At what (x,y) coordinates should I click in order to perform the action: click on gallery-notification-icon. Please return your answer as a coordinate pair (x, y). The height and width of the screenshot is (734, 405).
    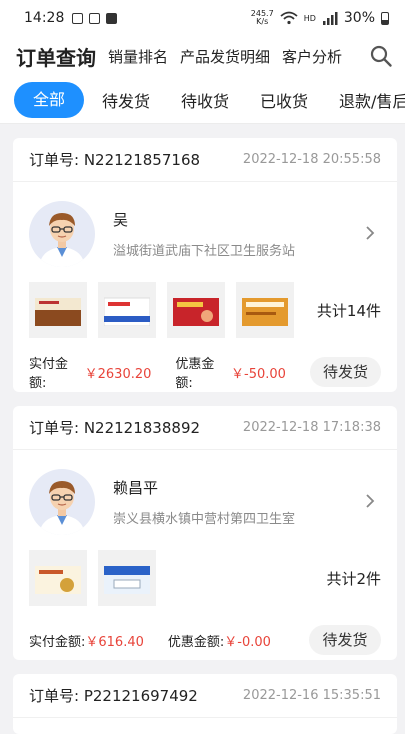
    Looking at the image, I should click on (95, 18).